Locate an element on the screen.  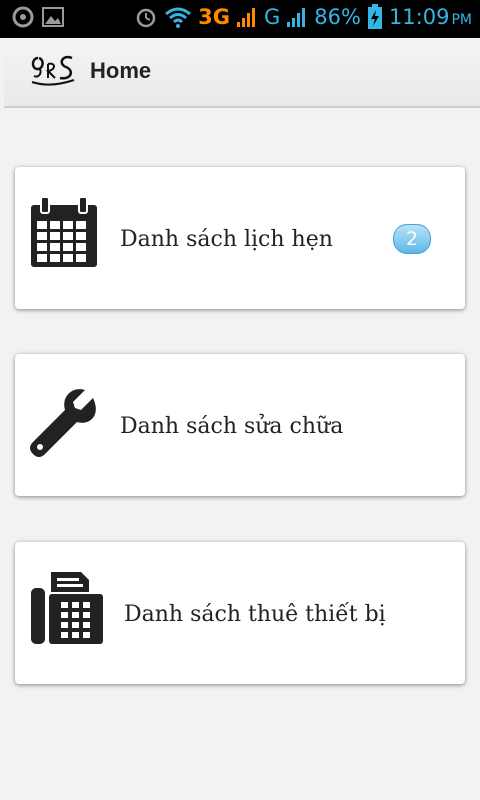
image-icon is located at coordinates (53, 17).